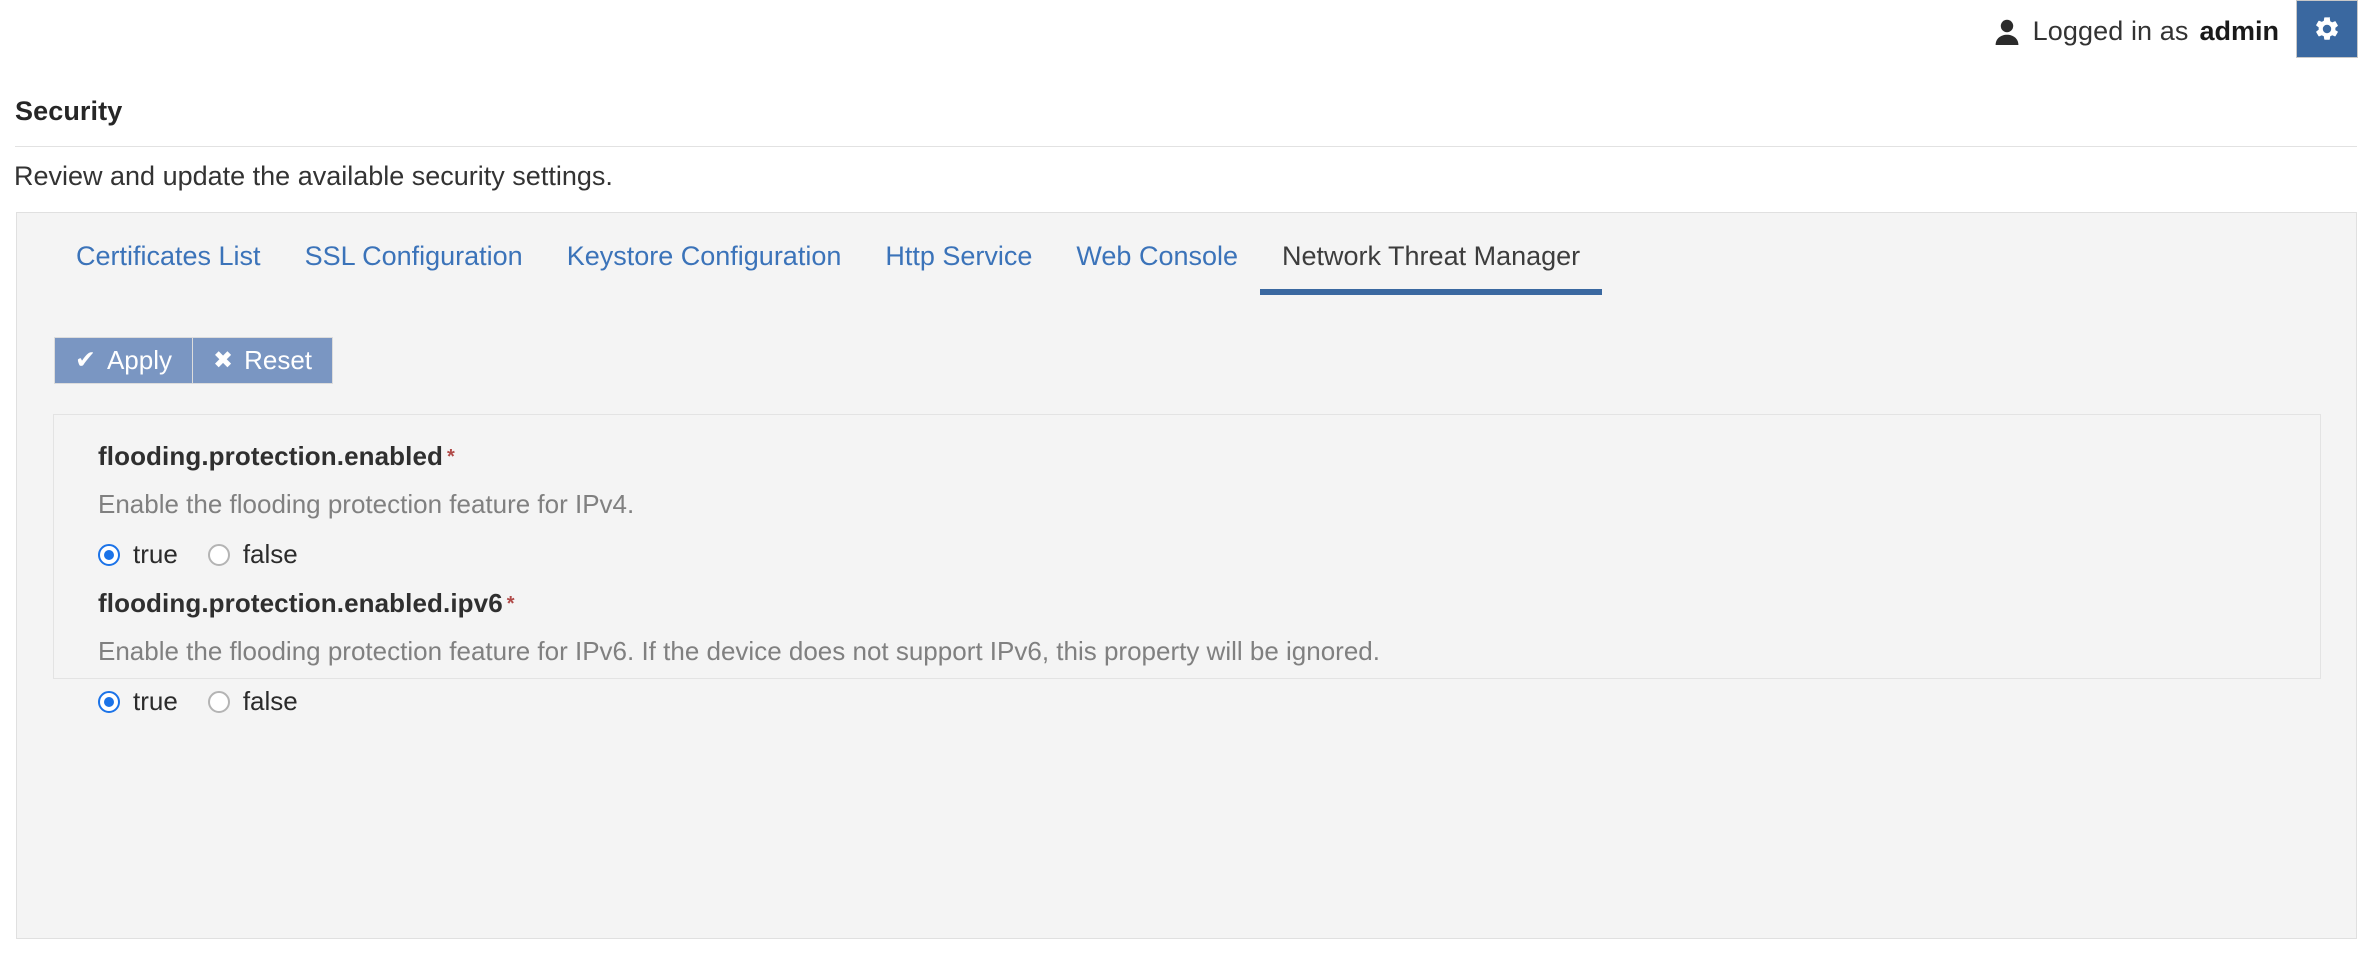 Image resolution: width=2372 pixels, height=972 pixels. I want to click on tab-web-console: Web Console, so click(1157, 266).